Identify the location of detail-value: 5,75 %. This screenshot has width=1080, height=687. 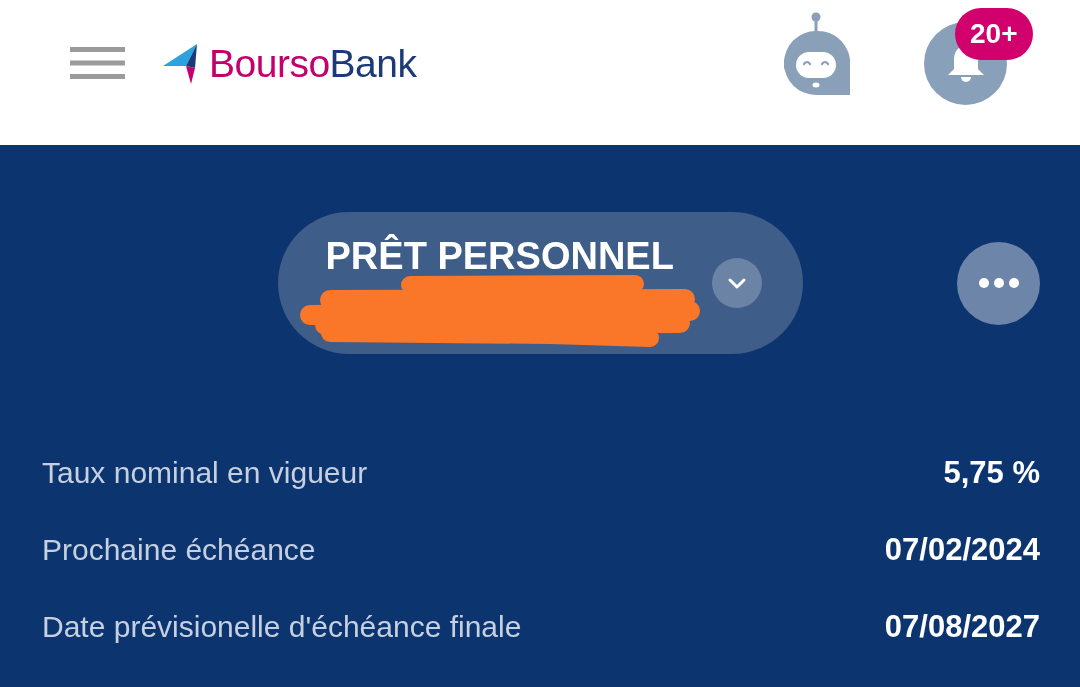
(991, 472).